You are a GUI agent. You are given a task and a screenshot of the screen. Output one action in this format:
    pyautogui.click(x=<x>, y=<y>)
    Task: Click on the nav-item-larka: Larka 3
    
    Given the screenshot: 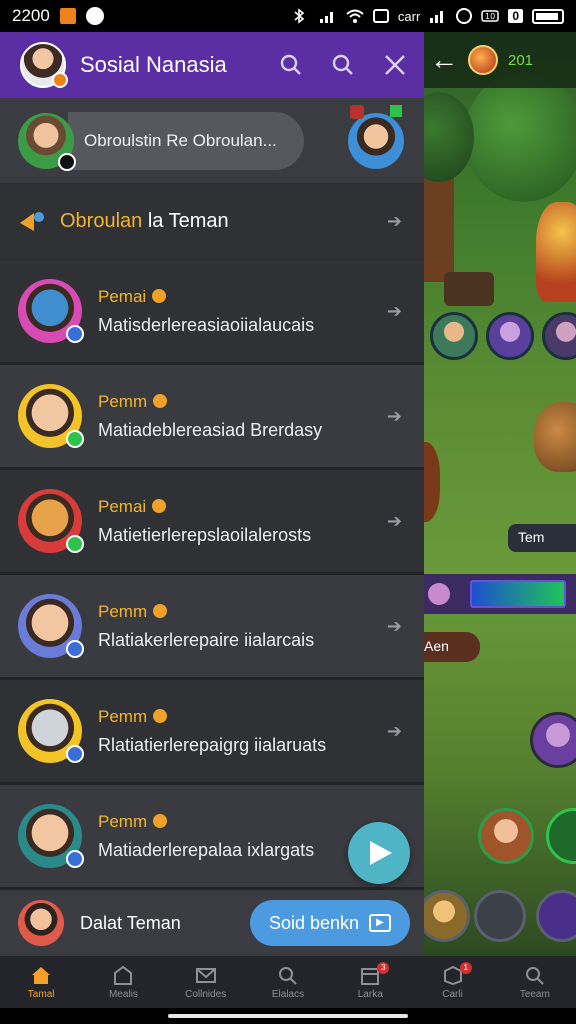 What is the action you would take?
    pyautogui.click(x=370, y=982)
    